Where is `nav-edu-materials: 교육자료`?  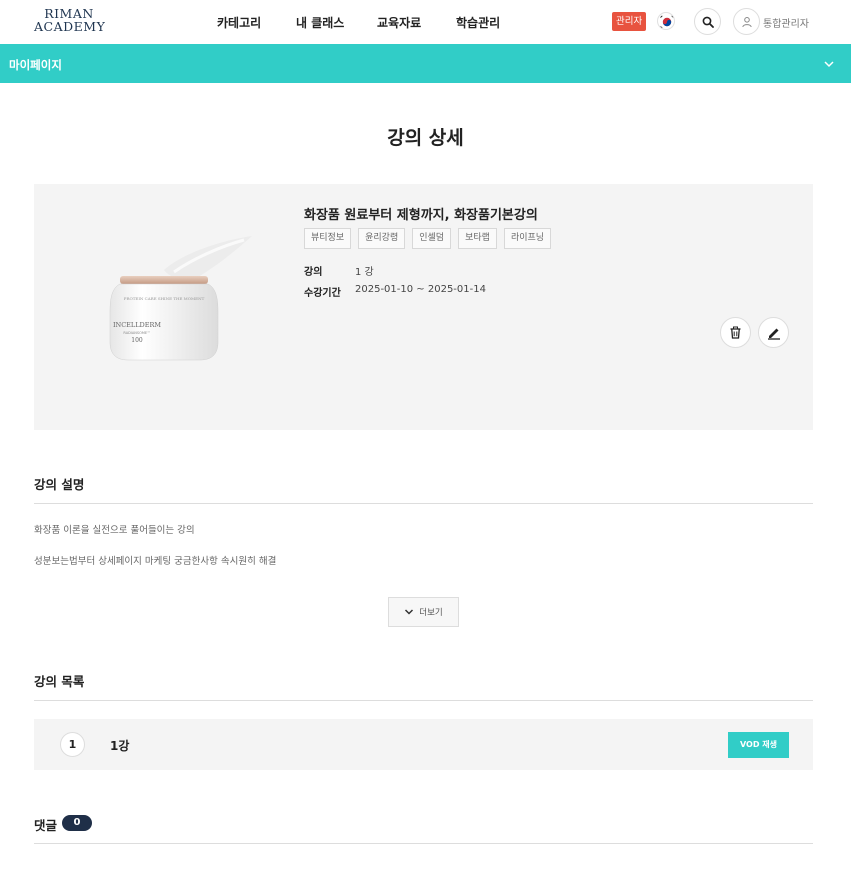
nav-edu-materials: 교육자료 is located at coordinates (399, 22).